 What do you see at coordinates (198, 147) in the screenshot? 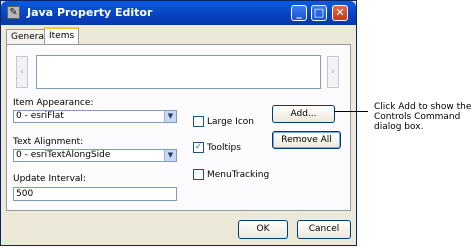
I see `tooltips-checkbox: ✓` at bounding box center [198, 147].